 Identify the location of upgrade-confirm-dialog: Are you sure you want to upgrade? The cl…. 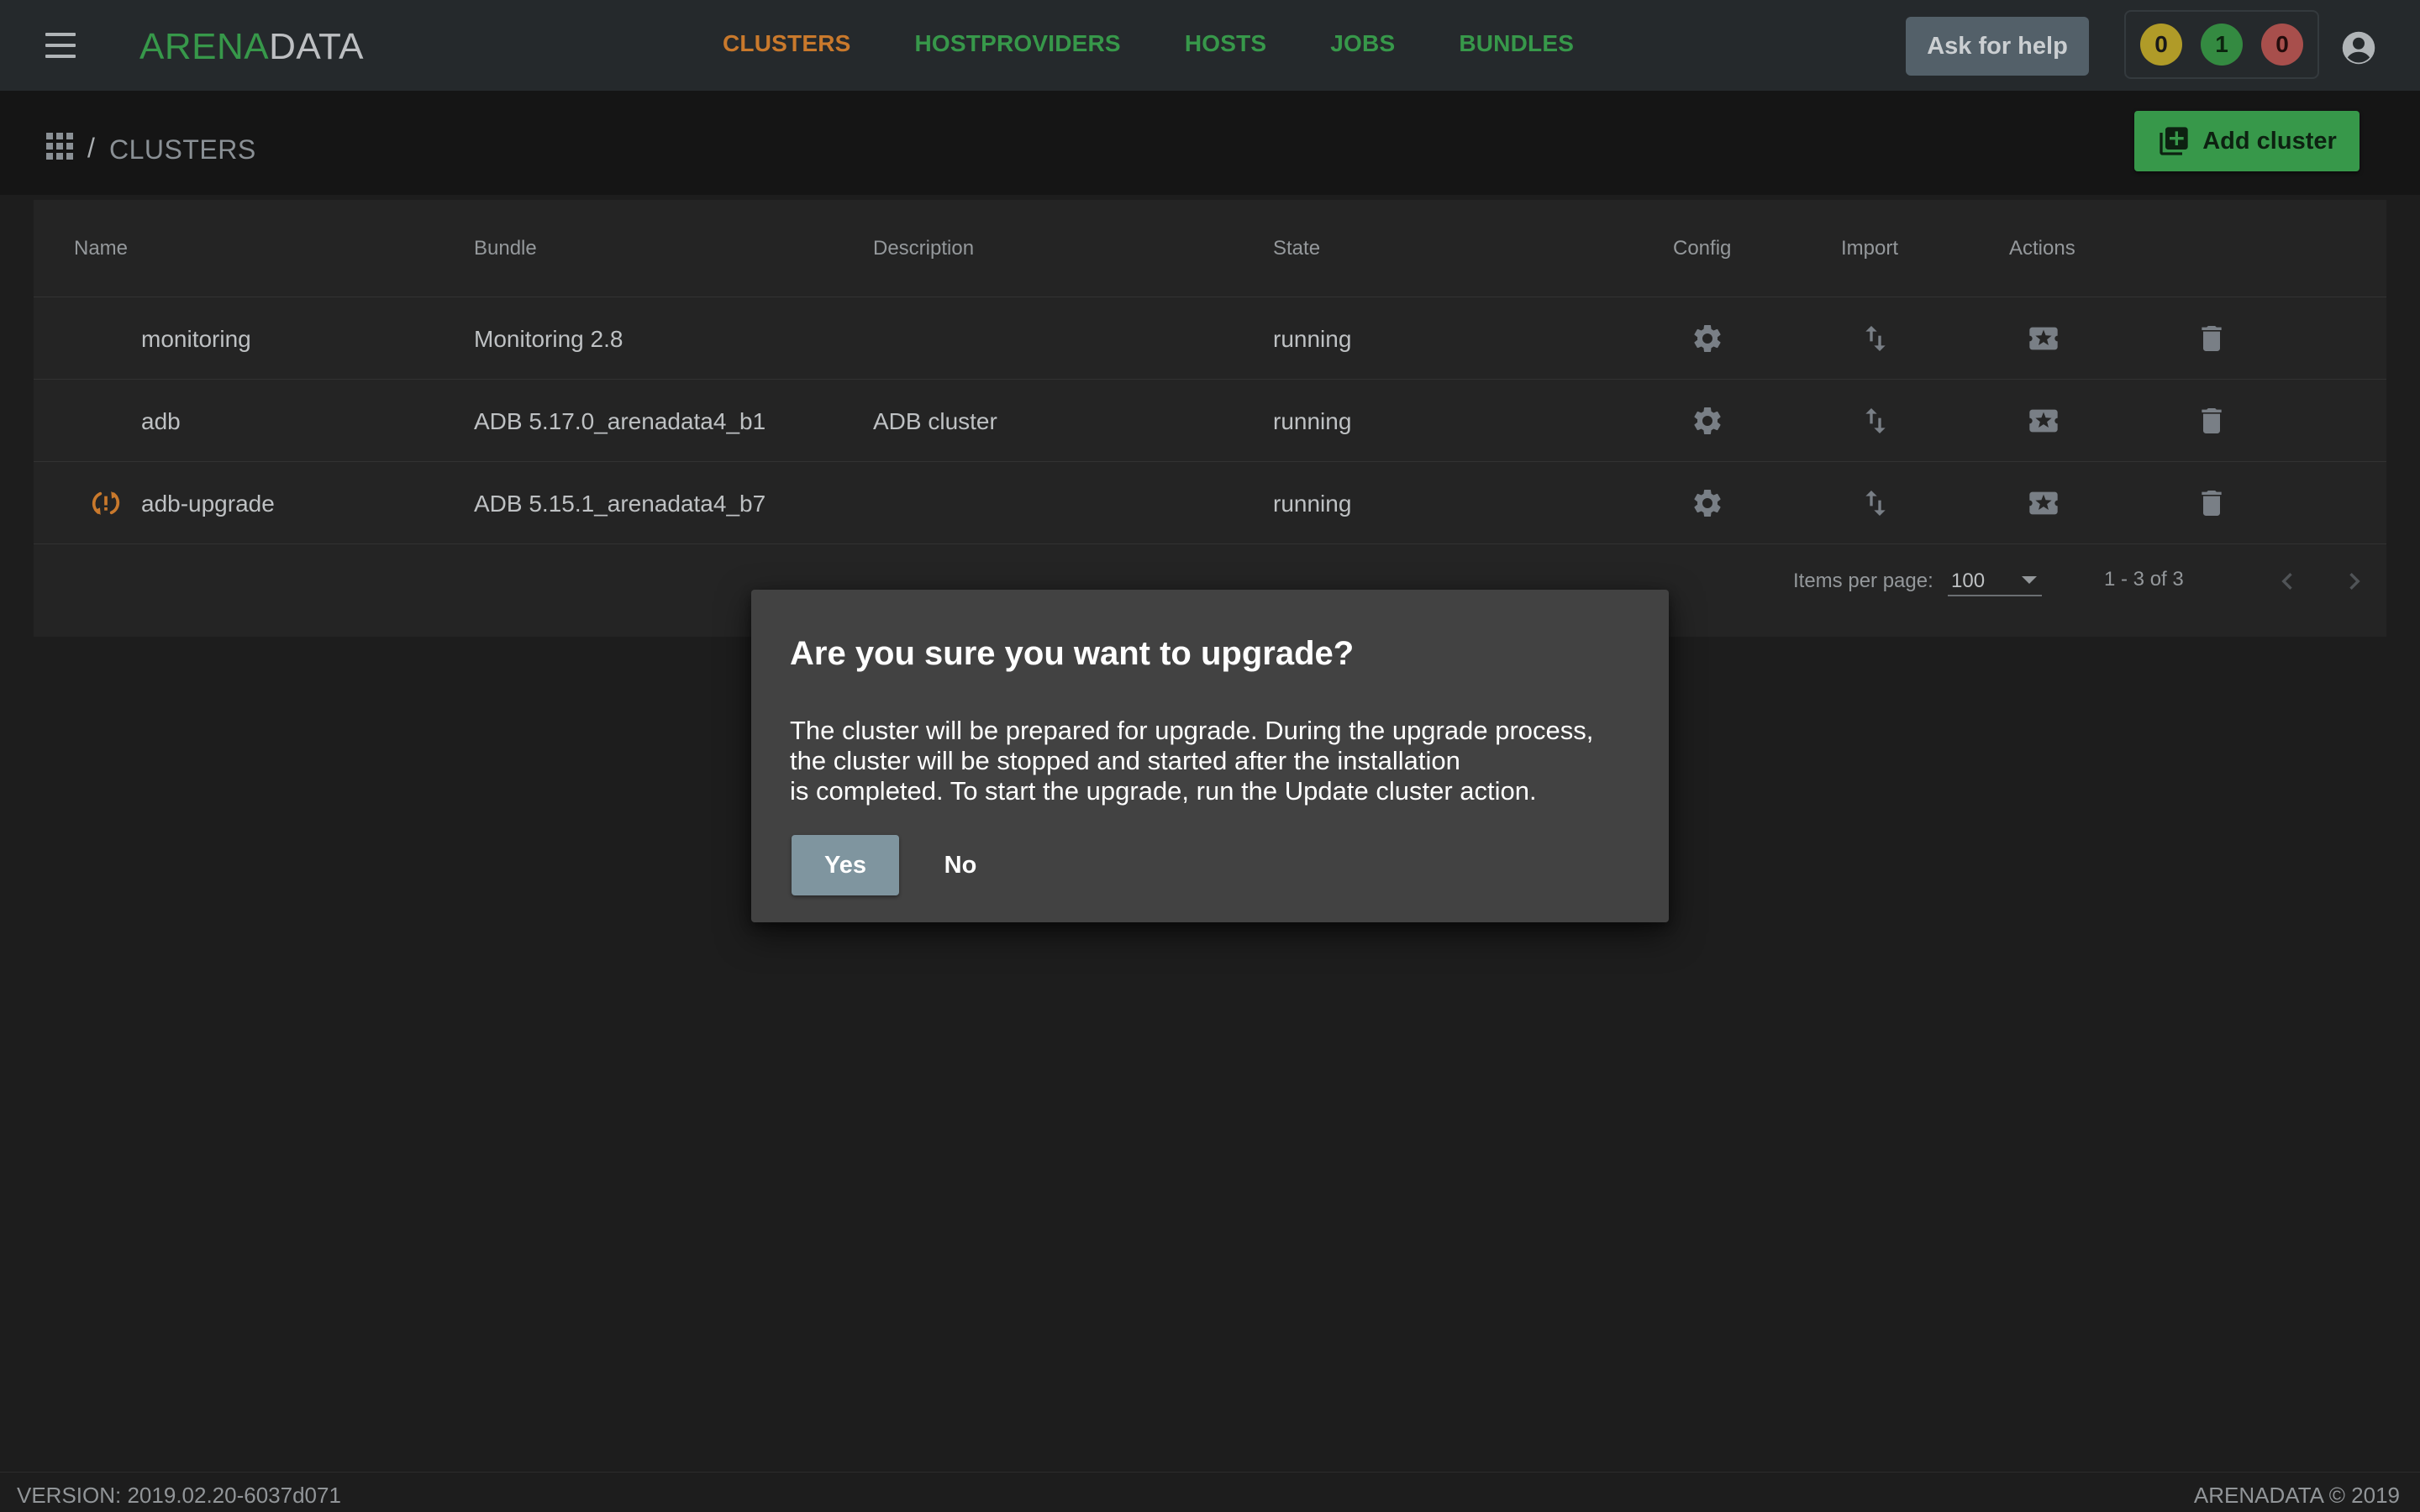
(1210, 756).